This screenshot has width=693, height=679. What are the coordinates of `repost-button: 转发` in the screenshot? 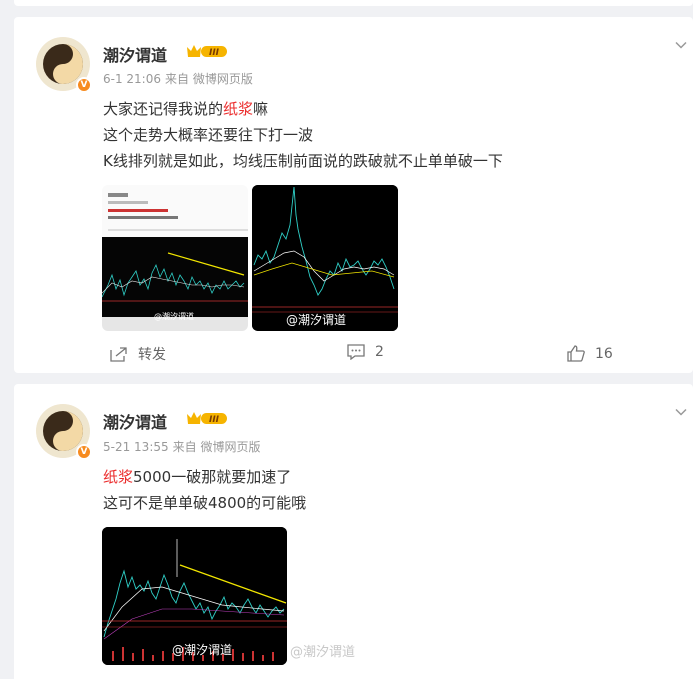 It's located at (138, 354).